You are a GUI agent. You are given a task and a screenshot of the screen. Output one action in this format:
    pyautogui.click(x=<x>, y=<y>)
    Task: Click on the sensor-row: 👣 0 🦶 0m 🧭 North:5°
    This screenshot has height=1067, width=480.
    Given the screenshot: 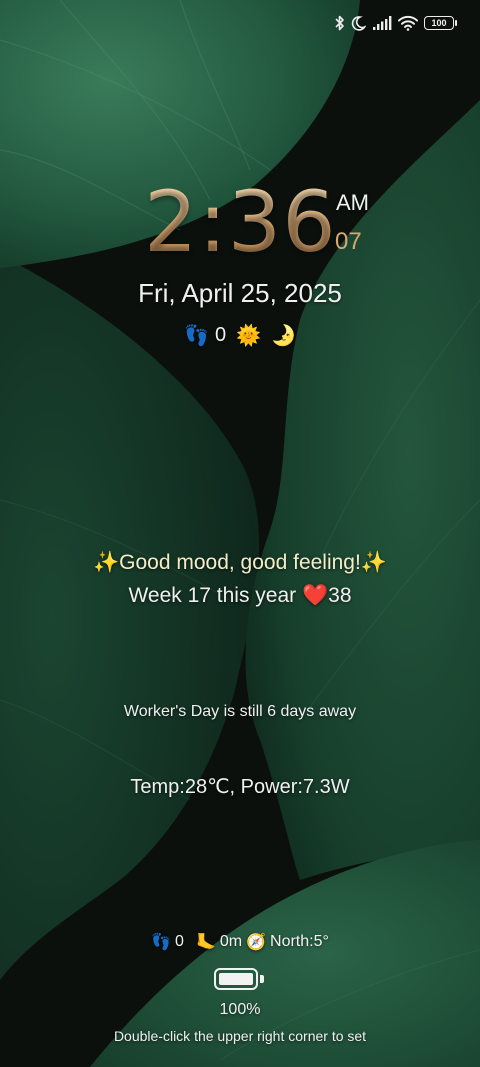 What is the action you would take?
    pyautogui.click(x=240, y=942)
    